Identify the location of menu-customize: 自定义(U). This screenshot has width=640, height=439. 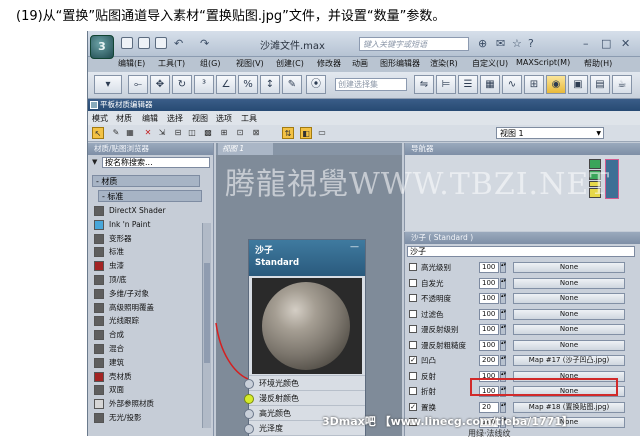
(490, 63).